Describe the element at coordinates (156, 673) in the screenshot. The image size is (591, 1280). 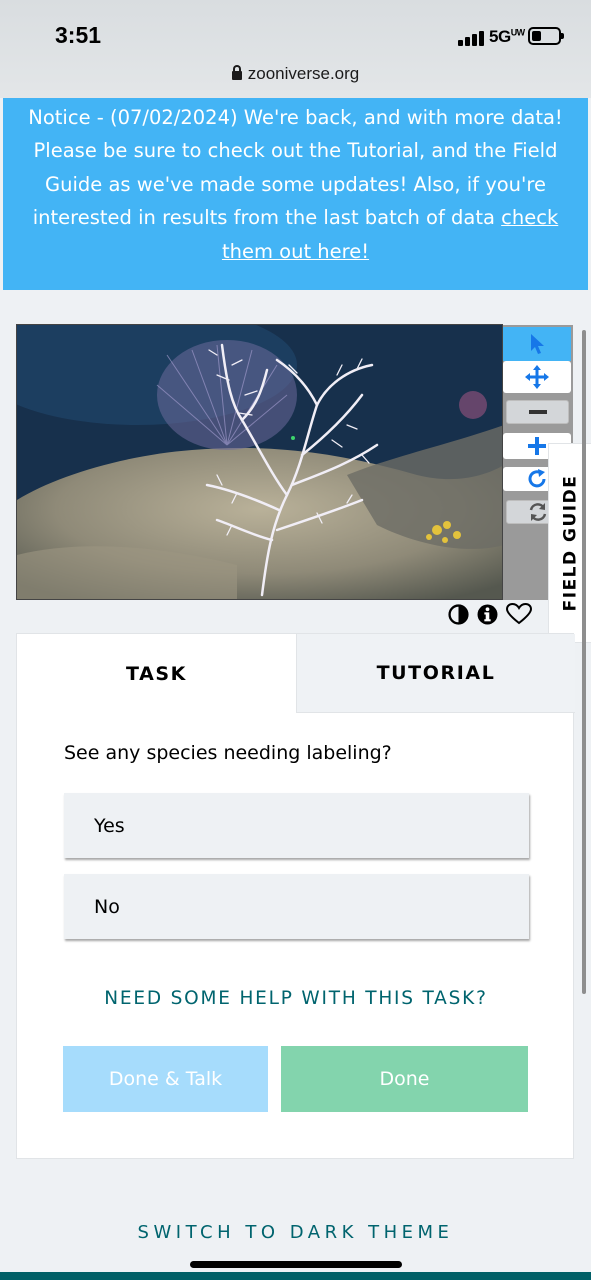
I see `tab-task: TASK` at that location.